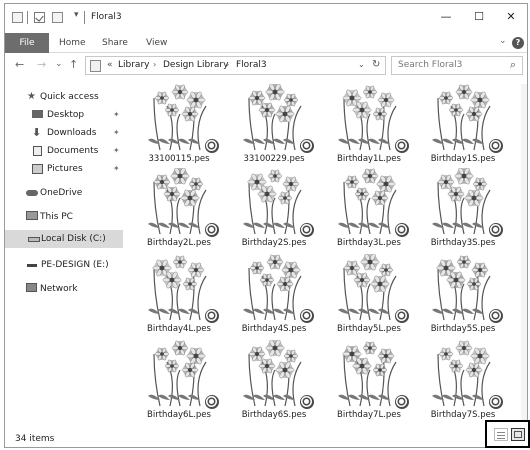 The image size is (530, 450). I want to click on sidebar-item-pictures: Pictures ✦, so click(64, 169).